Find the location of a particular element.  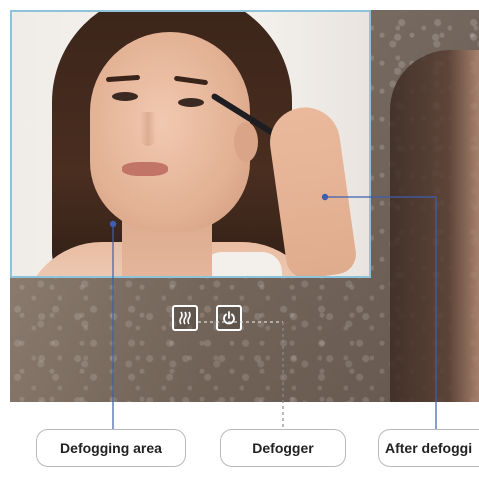

power-control-button is located at coordinates (229, 318).